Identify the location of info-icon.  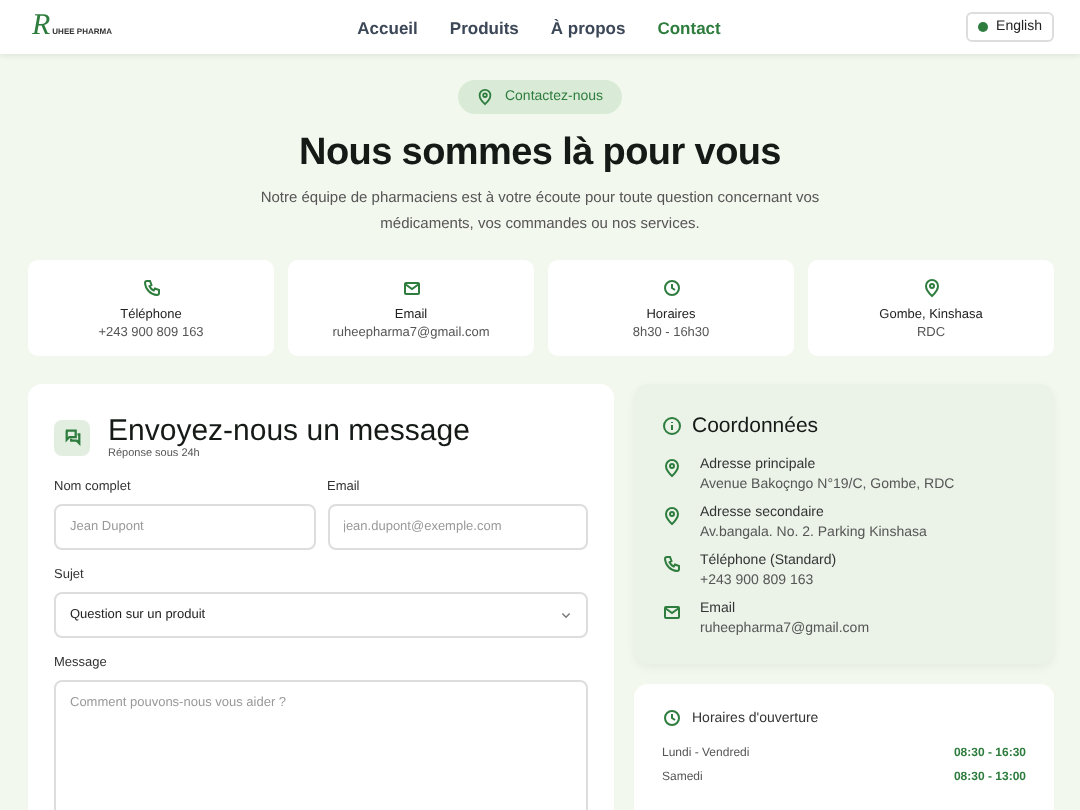
(672, 426).